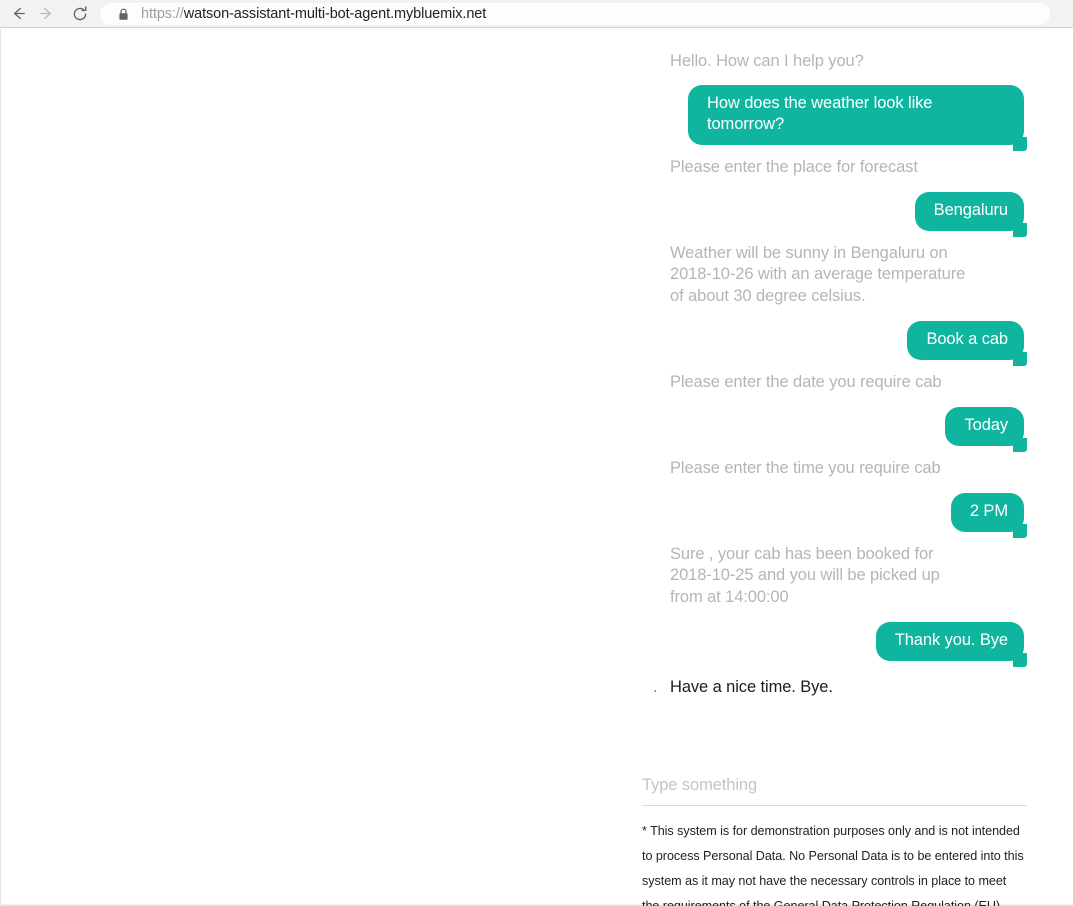 The width and height of the screenshot is (1073, 906). I want to click on user-message-bubble: How does the weather look like tomorrow?, so click(857, 117).